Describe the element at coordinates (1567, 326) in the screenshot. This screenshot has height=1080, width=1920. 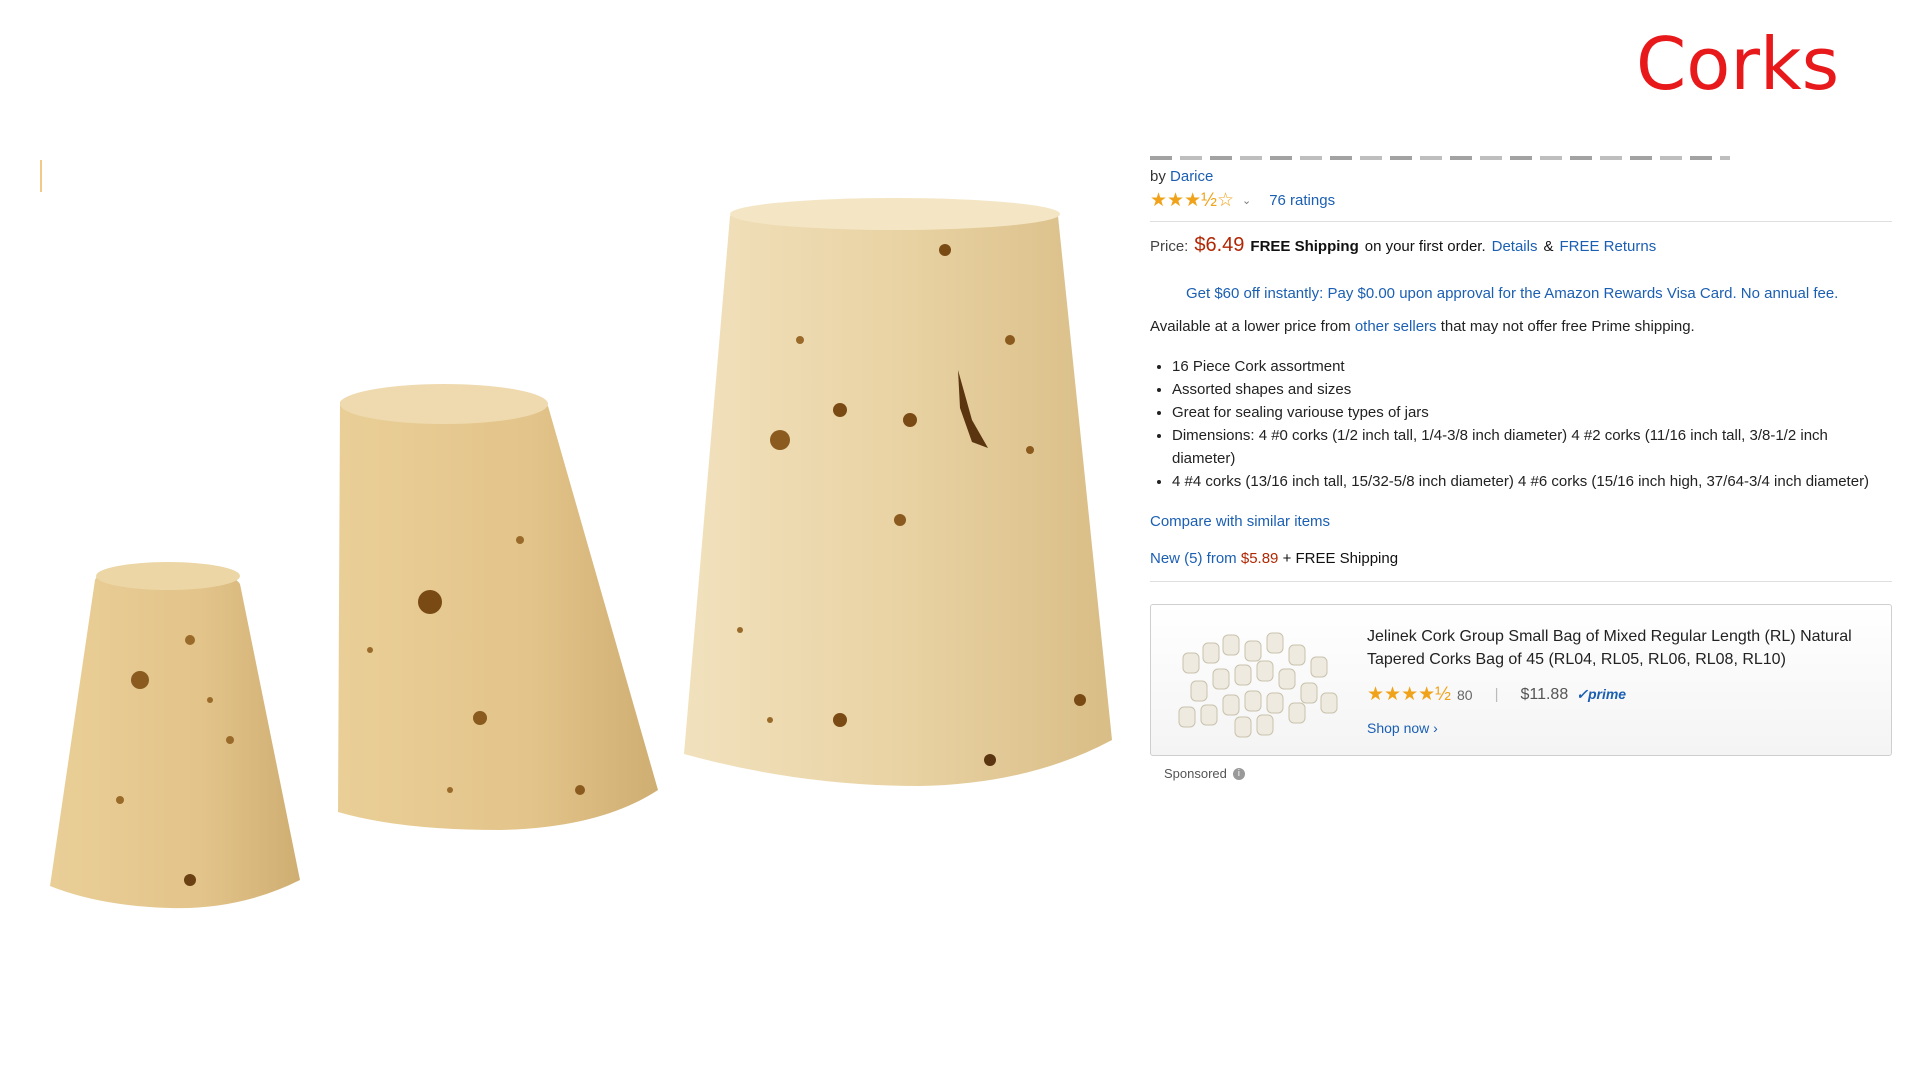
I see `available-suffix: that may not offer free Prime shipping.` at that location.